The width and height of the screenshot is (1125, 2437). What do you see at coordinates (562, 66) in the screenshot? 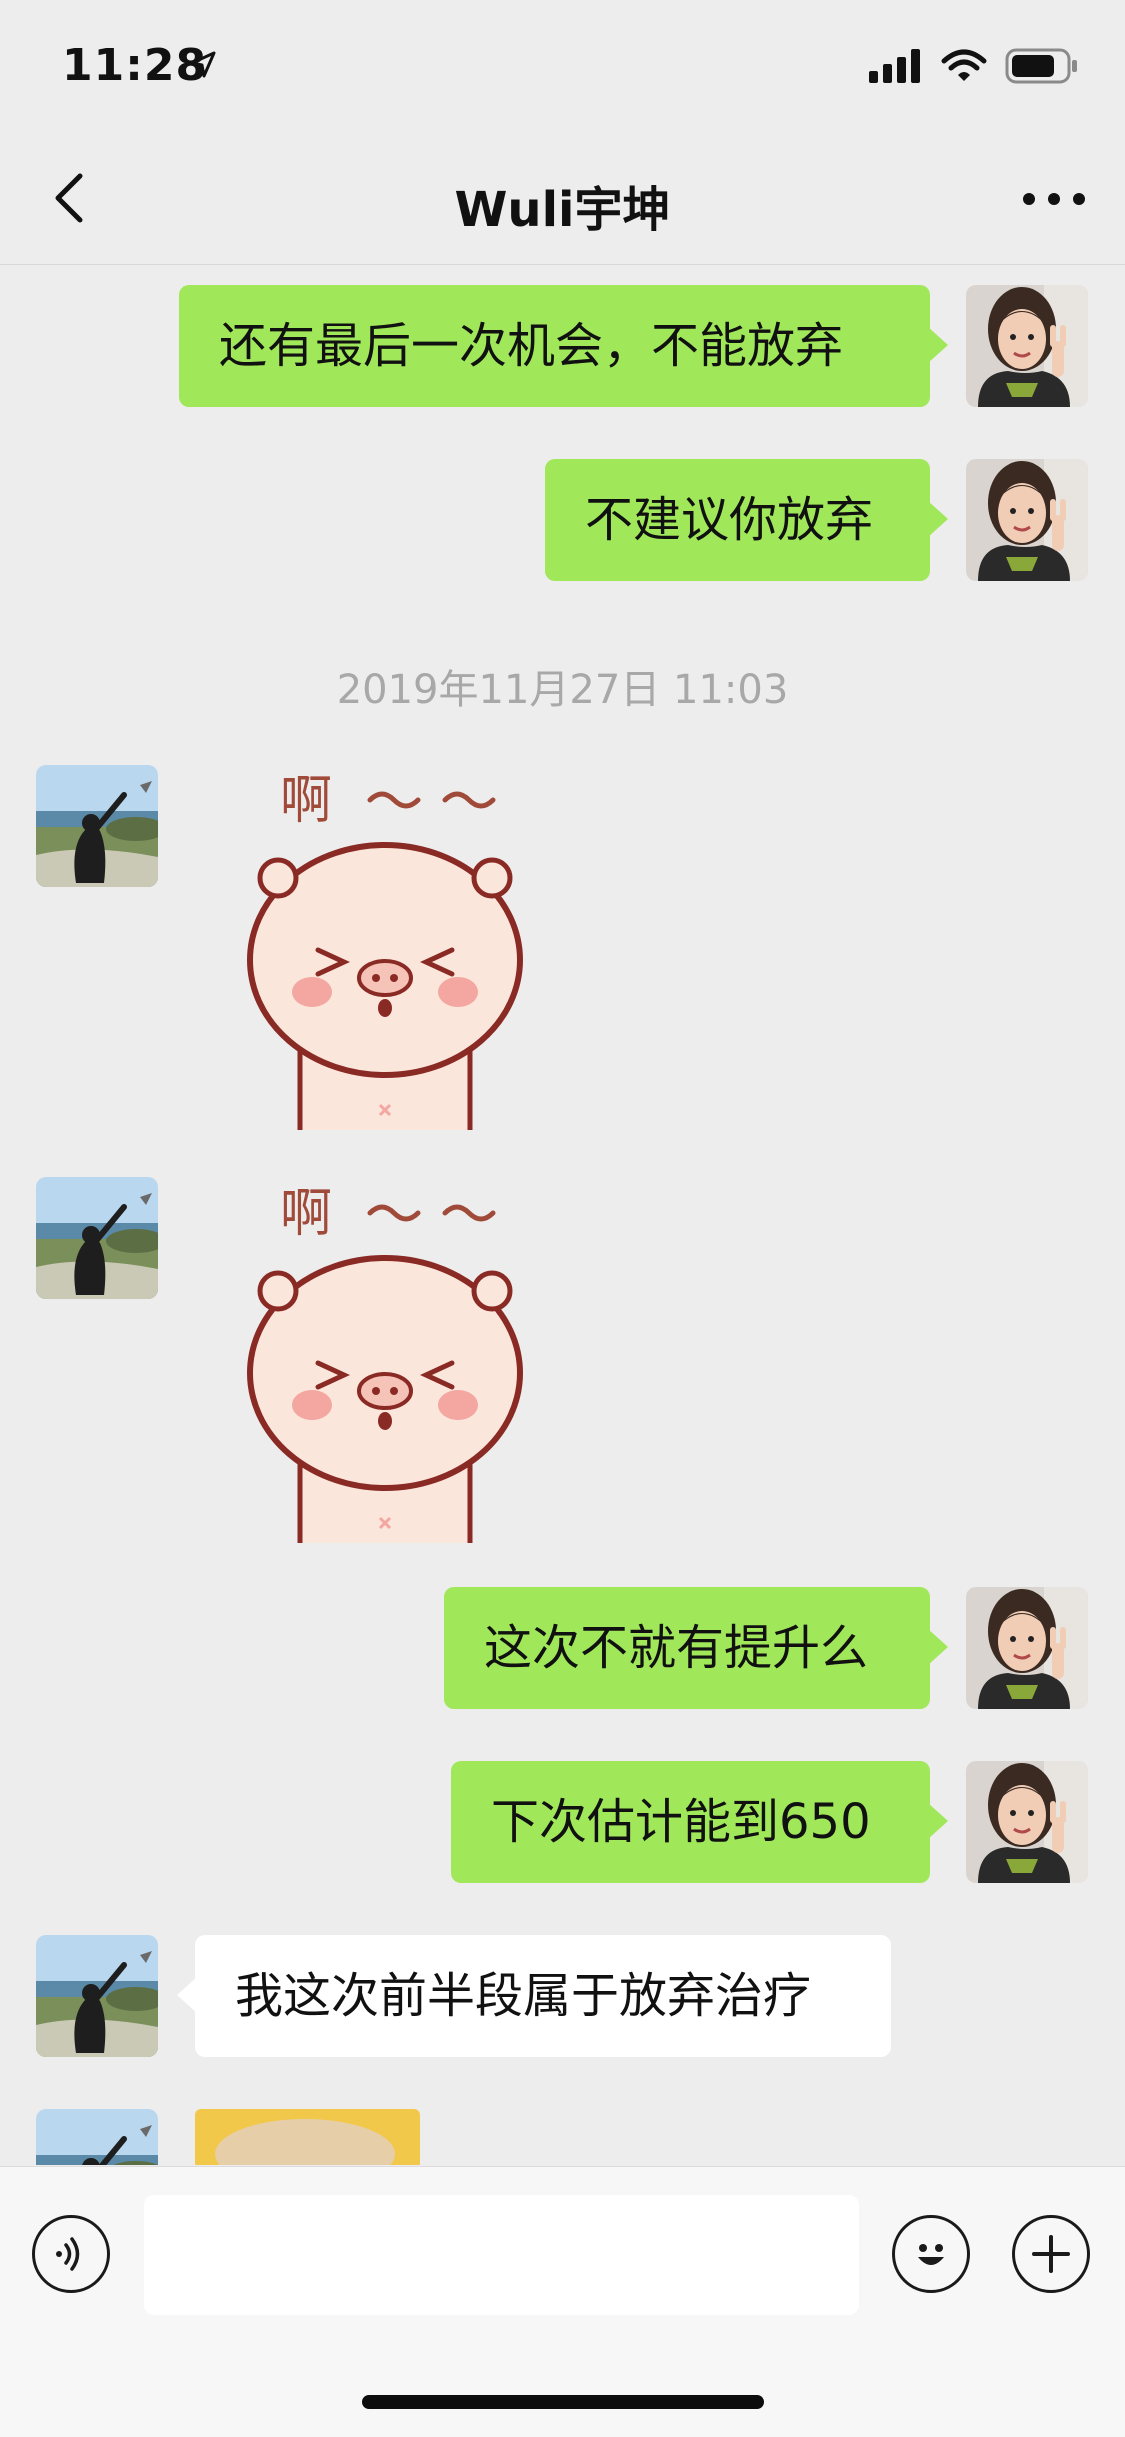
I see `status-bar: 11:28` at bounding box center [562, 66].